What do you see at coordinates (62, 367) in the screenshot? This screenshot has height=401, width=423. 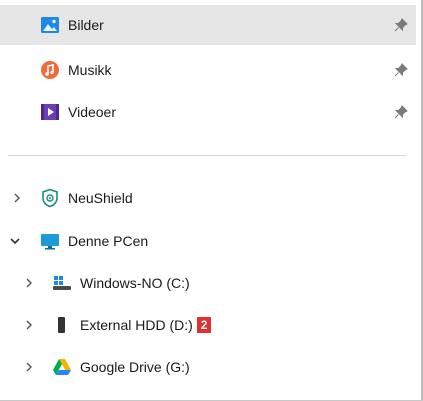 I see `google-drive-icon` at bounding box center [62, 367].